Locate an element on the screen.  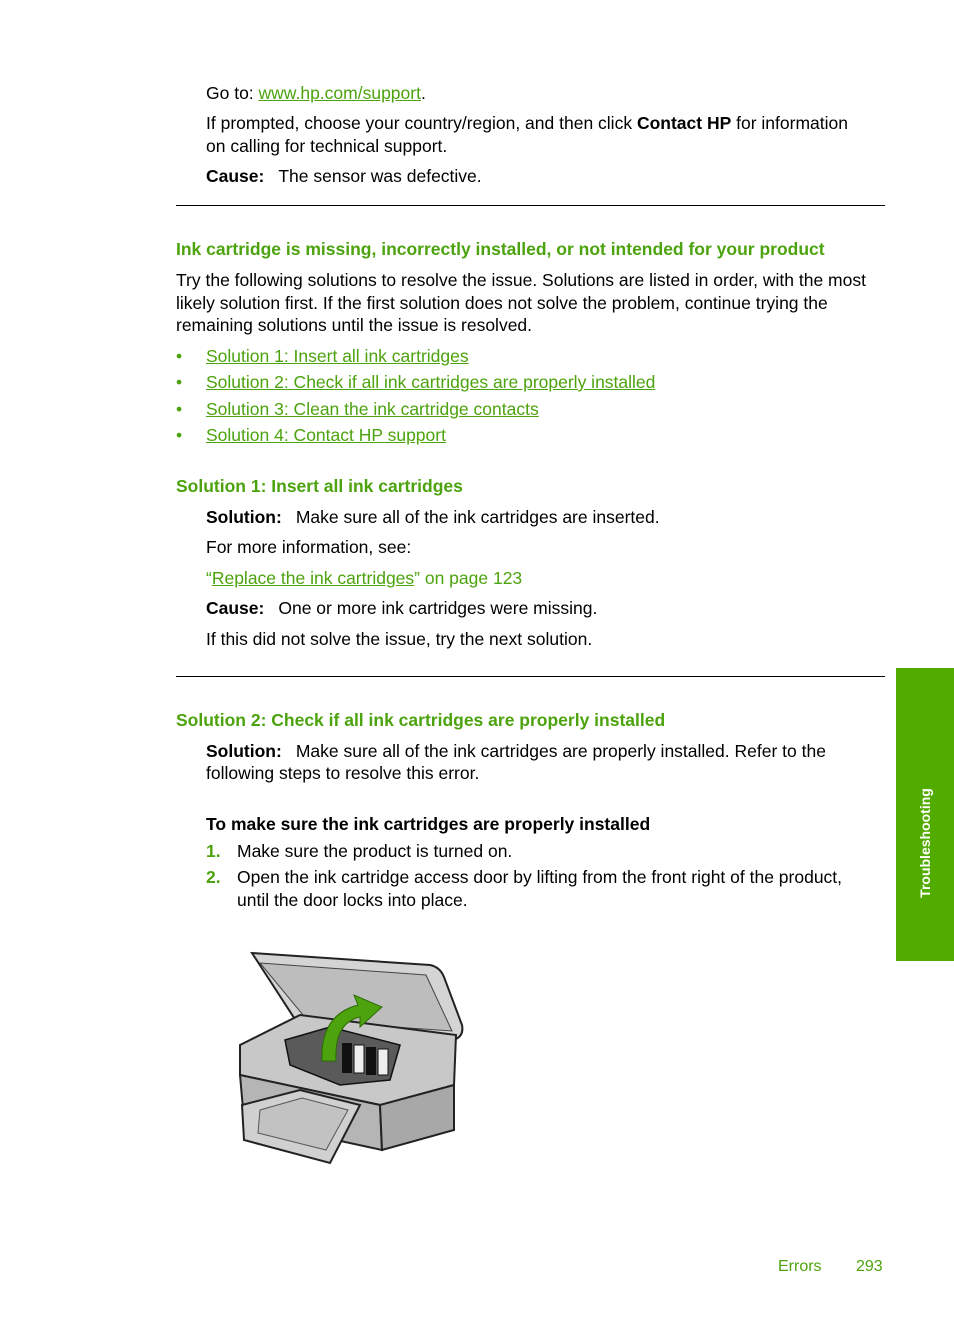
goto-prefix: Go to: is located at coordinates (232, 93).